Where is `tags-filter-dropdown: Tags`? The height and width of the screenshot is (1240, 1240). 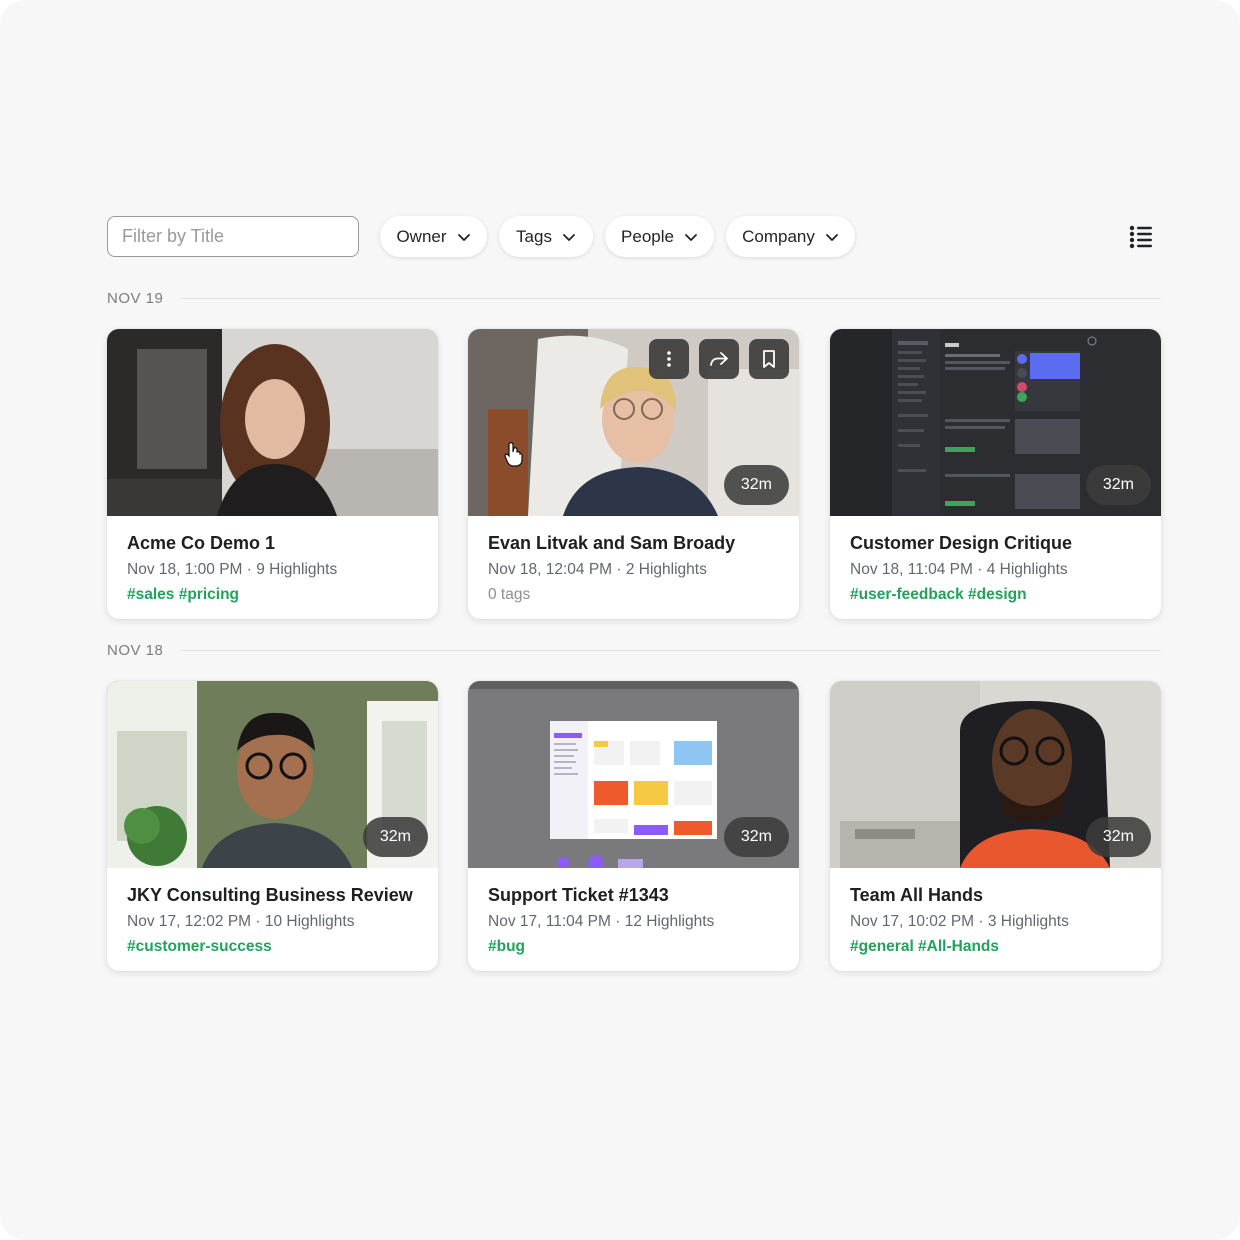
tags-filter-dropdown: Tags is located at coordinates (546, 236).